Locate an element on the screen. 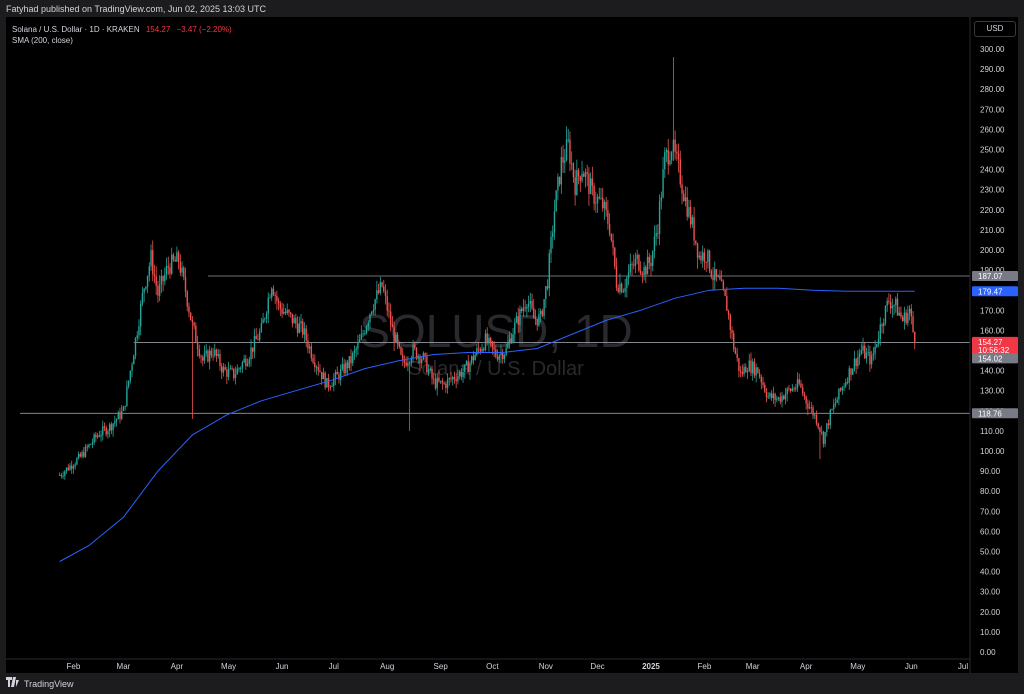 The image size is (1024, 694). time-tick-label: Mar is located at coordinates (124, 666).